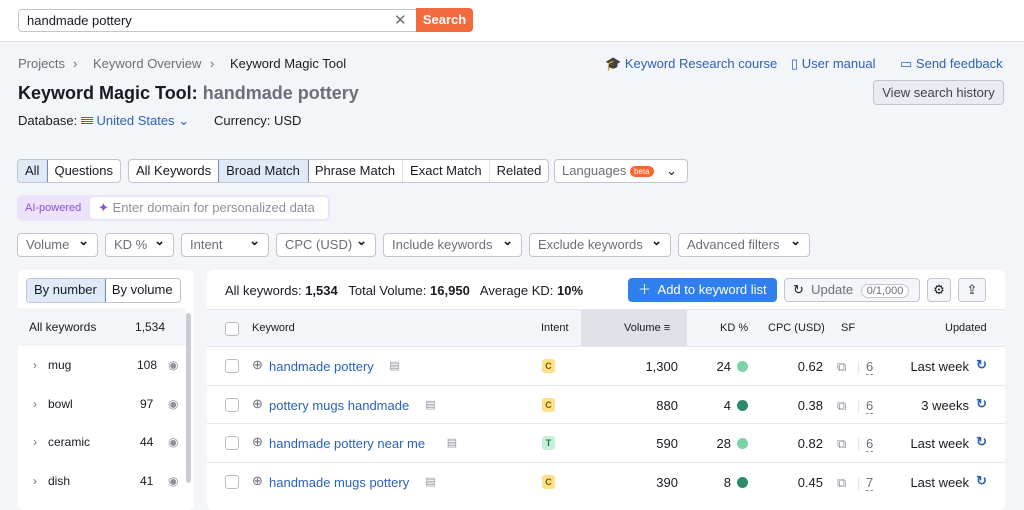 The width and height of the screenshot is (1024, 510). What do you see at coordinates (339, 482) in the screenshot?
I see `keyword-link: handmade mugs pottery` at bounding box center [339, 482].